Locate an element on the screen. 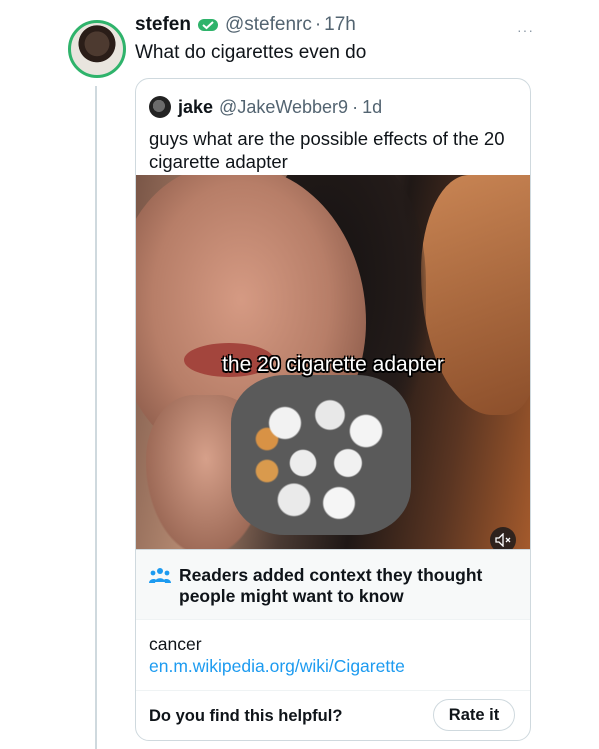 Image resolution: width=599 pixels, height=749 pixels. video-caption: the 20 cigarette adapter is located at coordinates (333, 364).